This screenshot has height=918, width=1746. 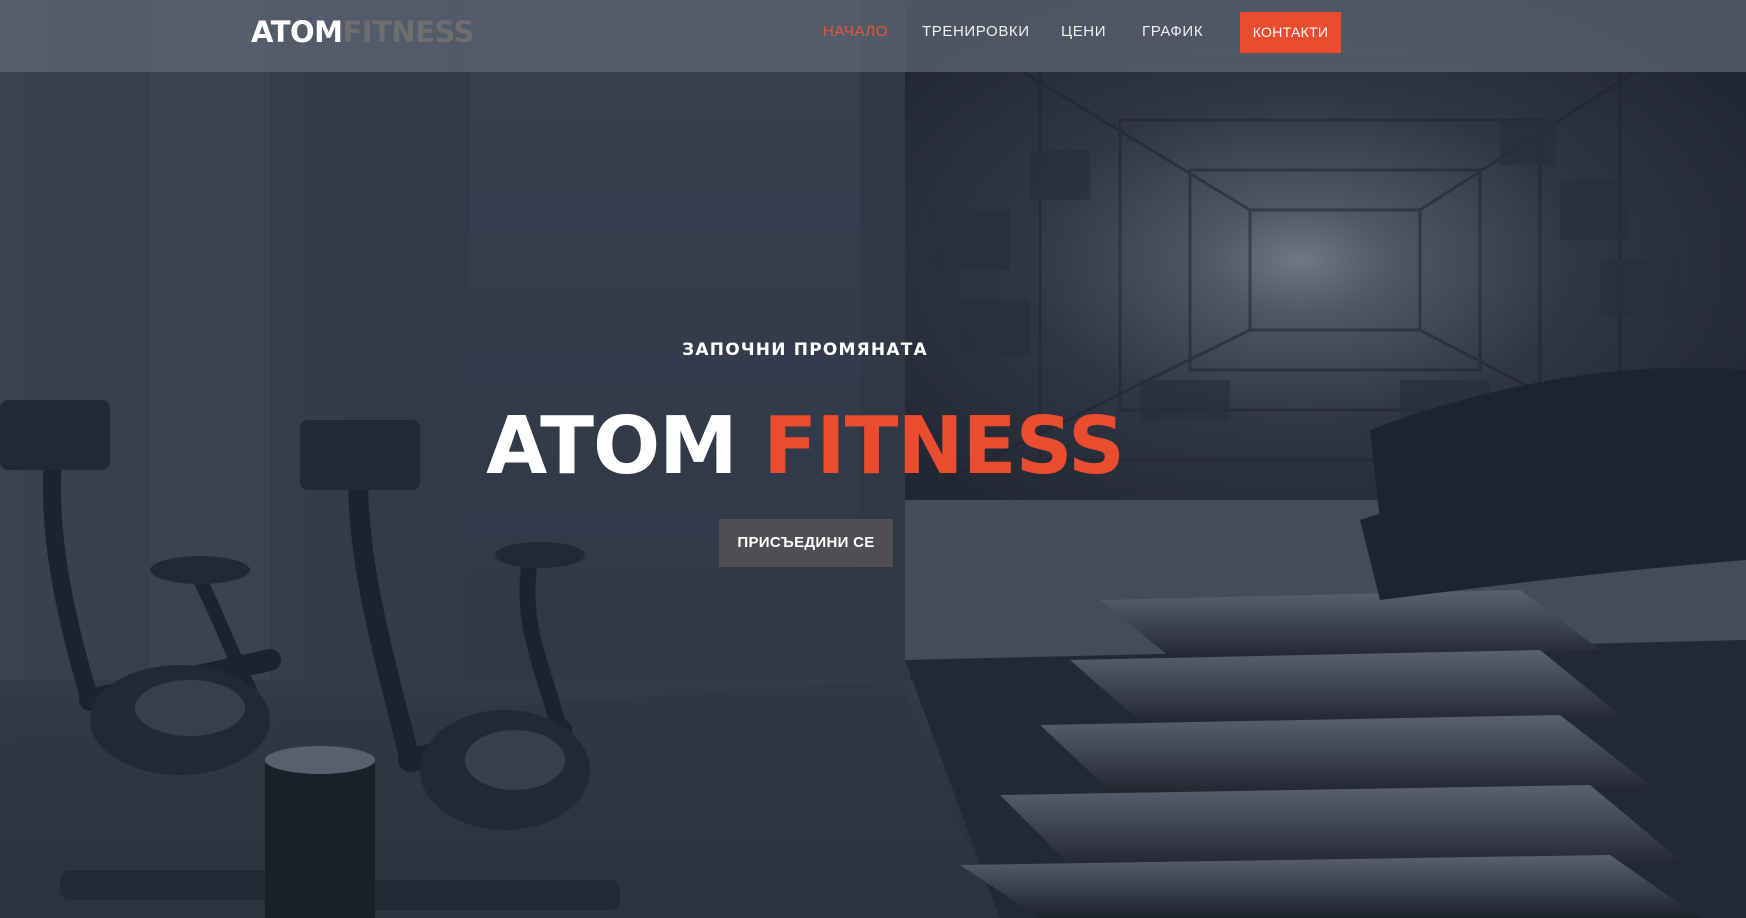 I want to click on nav-item-workouts: ТРЕНИРОВКИ, so click(x=976, y=32).